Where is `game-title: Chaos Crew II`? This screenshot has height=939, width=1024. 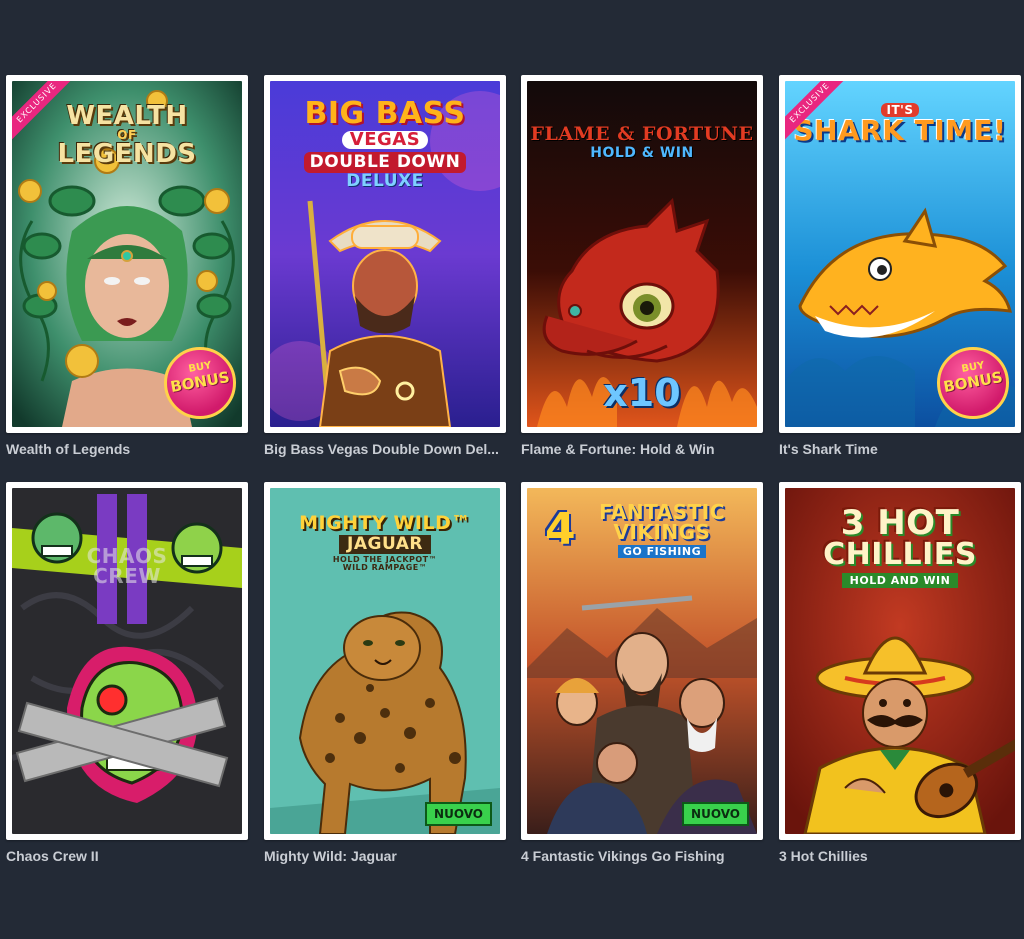 game-title: Chaos Crew II is located at coordinates (127, 856).